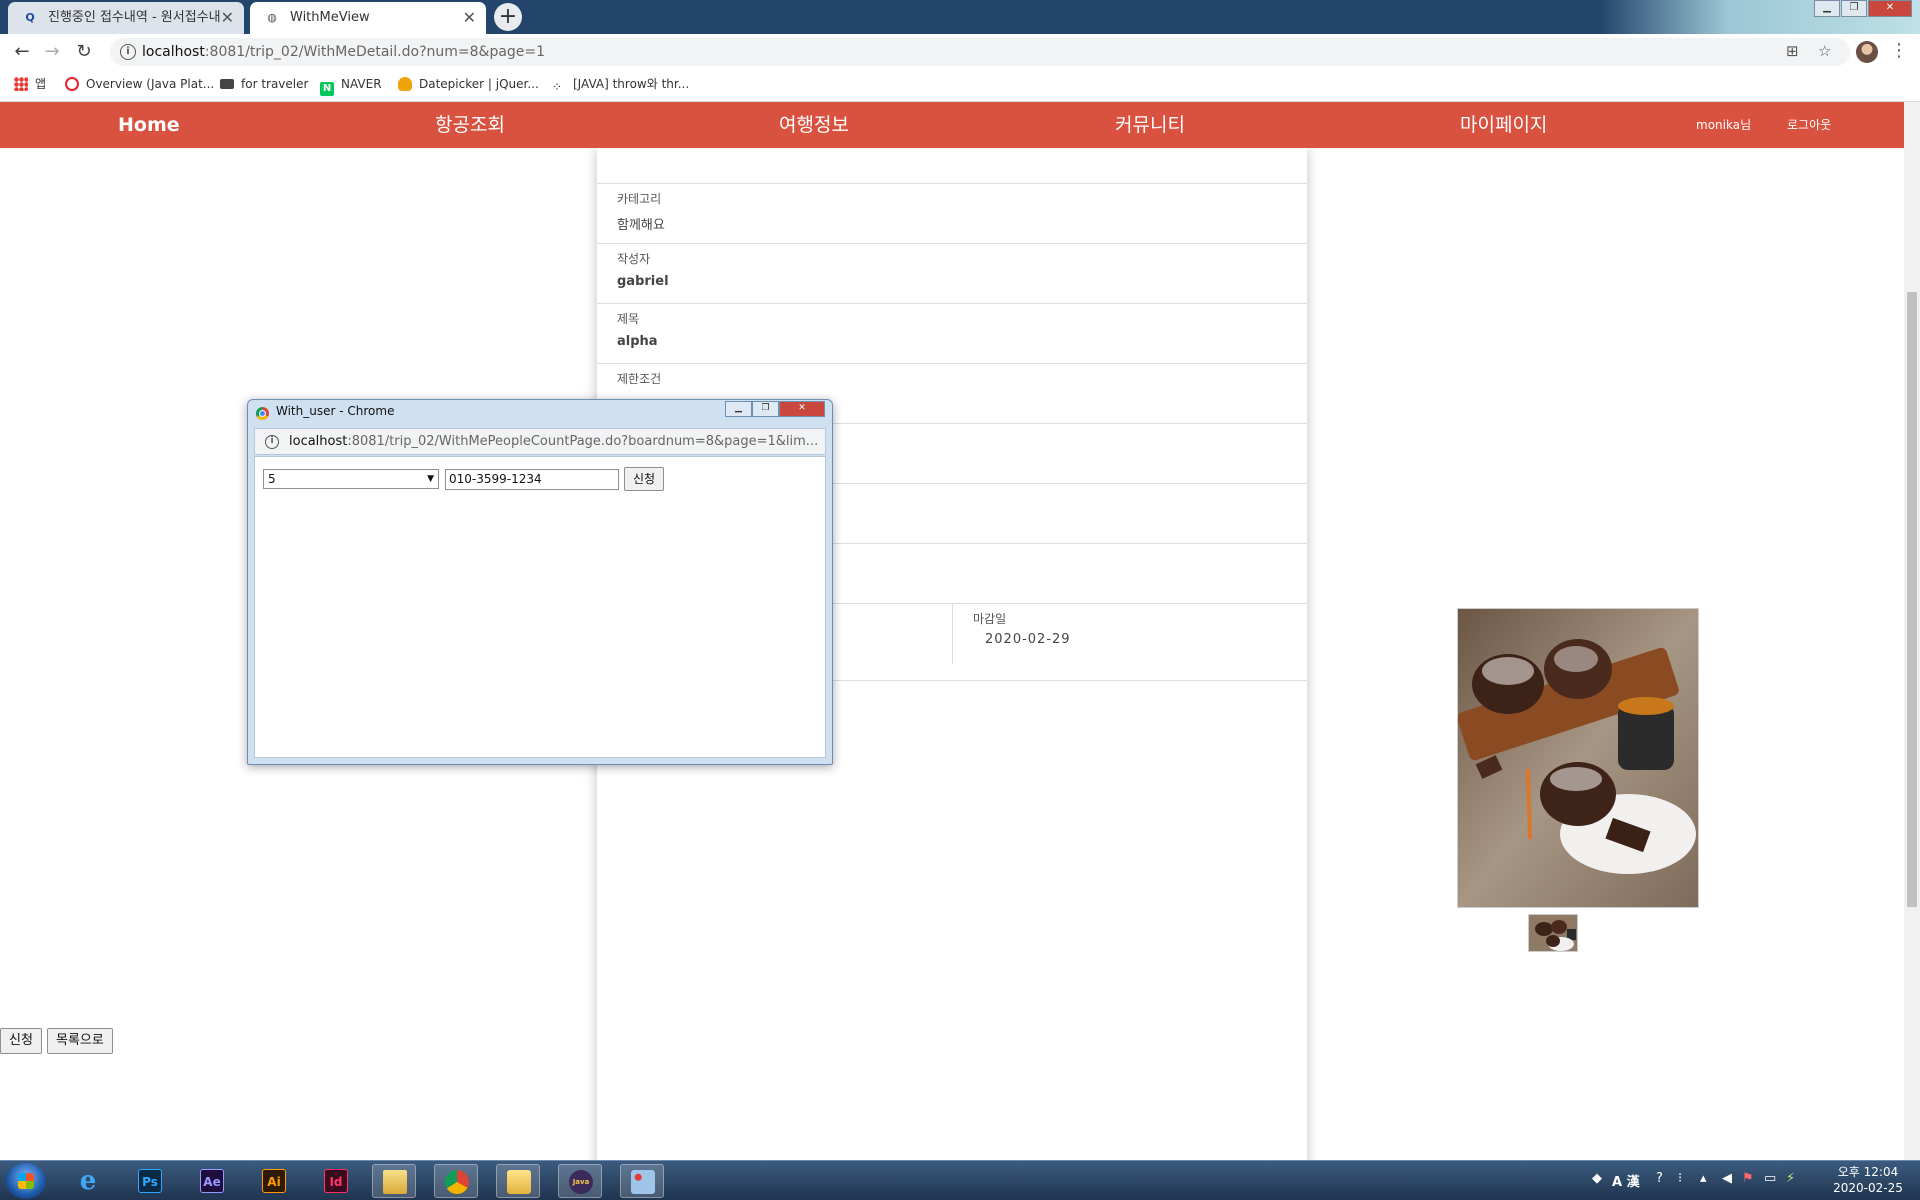  I want to click on translate-icon: ⊞, so click(1792, 51).